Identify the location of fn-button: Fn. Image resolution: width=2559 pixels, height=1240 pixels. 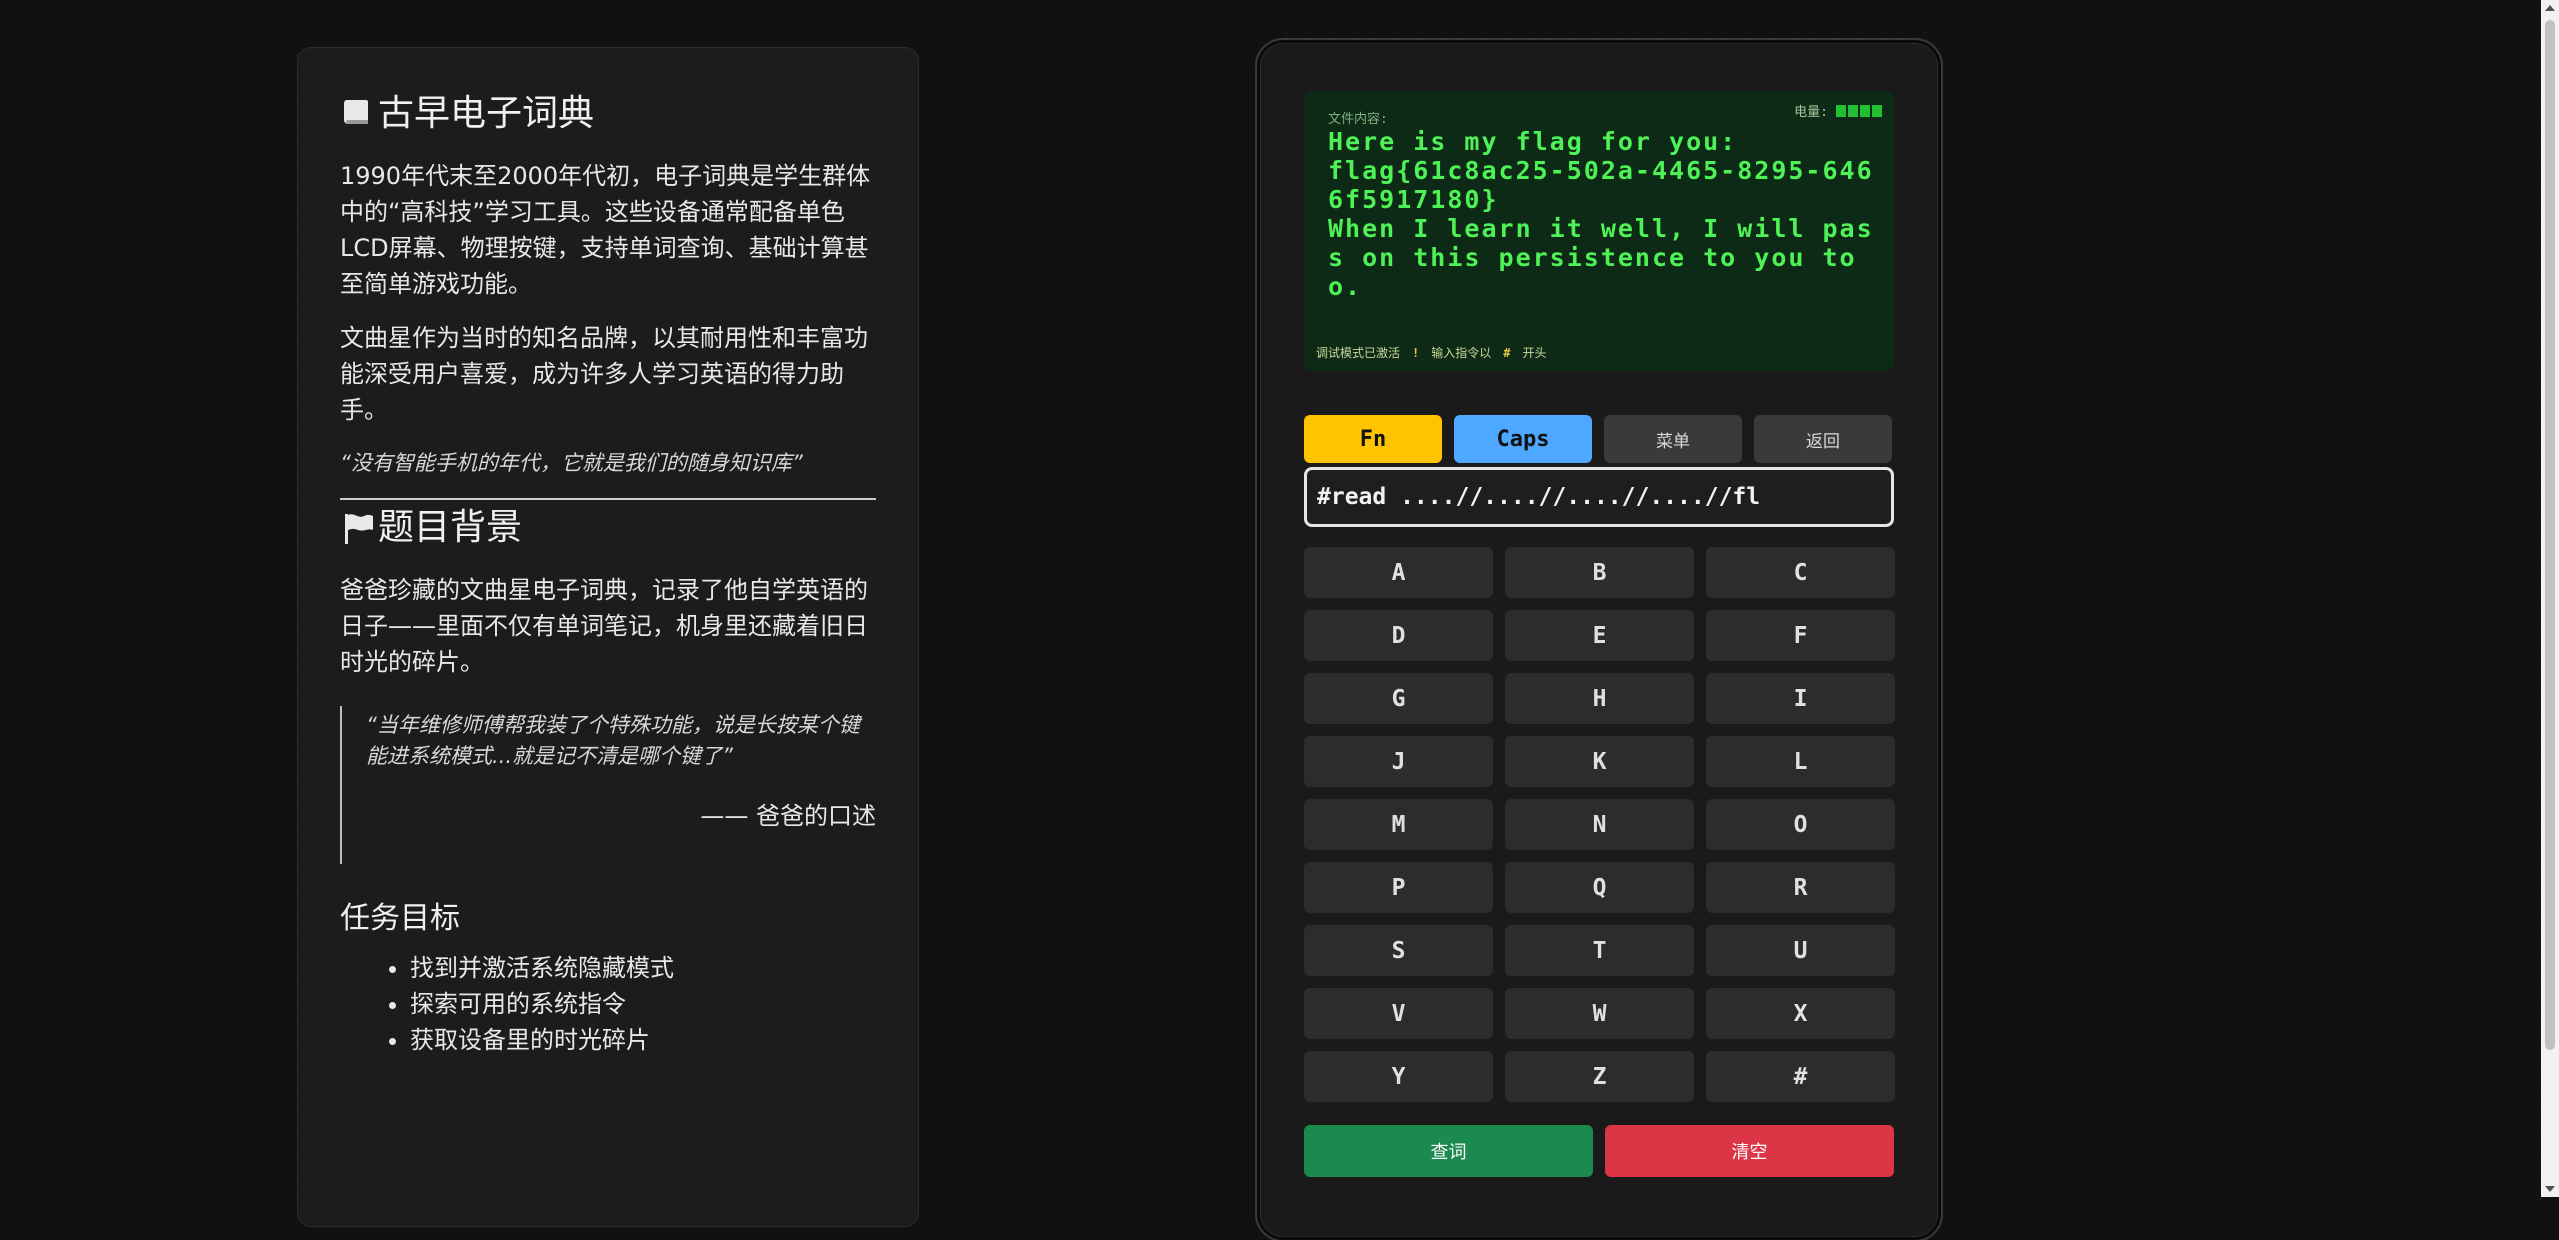
(1373, 439).